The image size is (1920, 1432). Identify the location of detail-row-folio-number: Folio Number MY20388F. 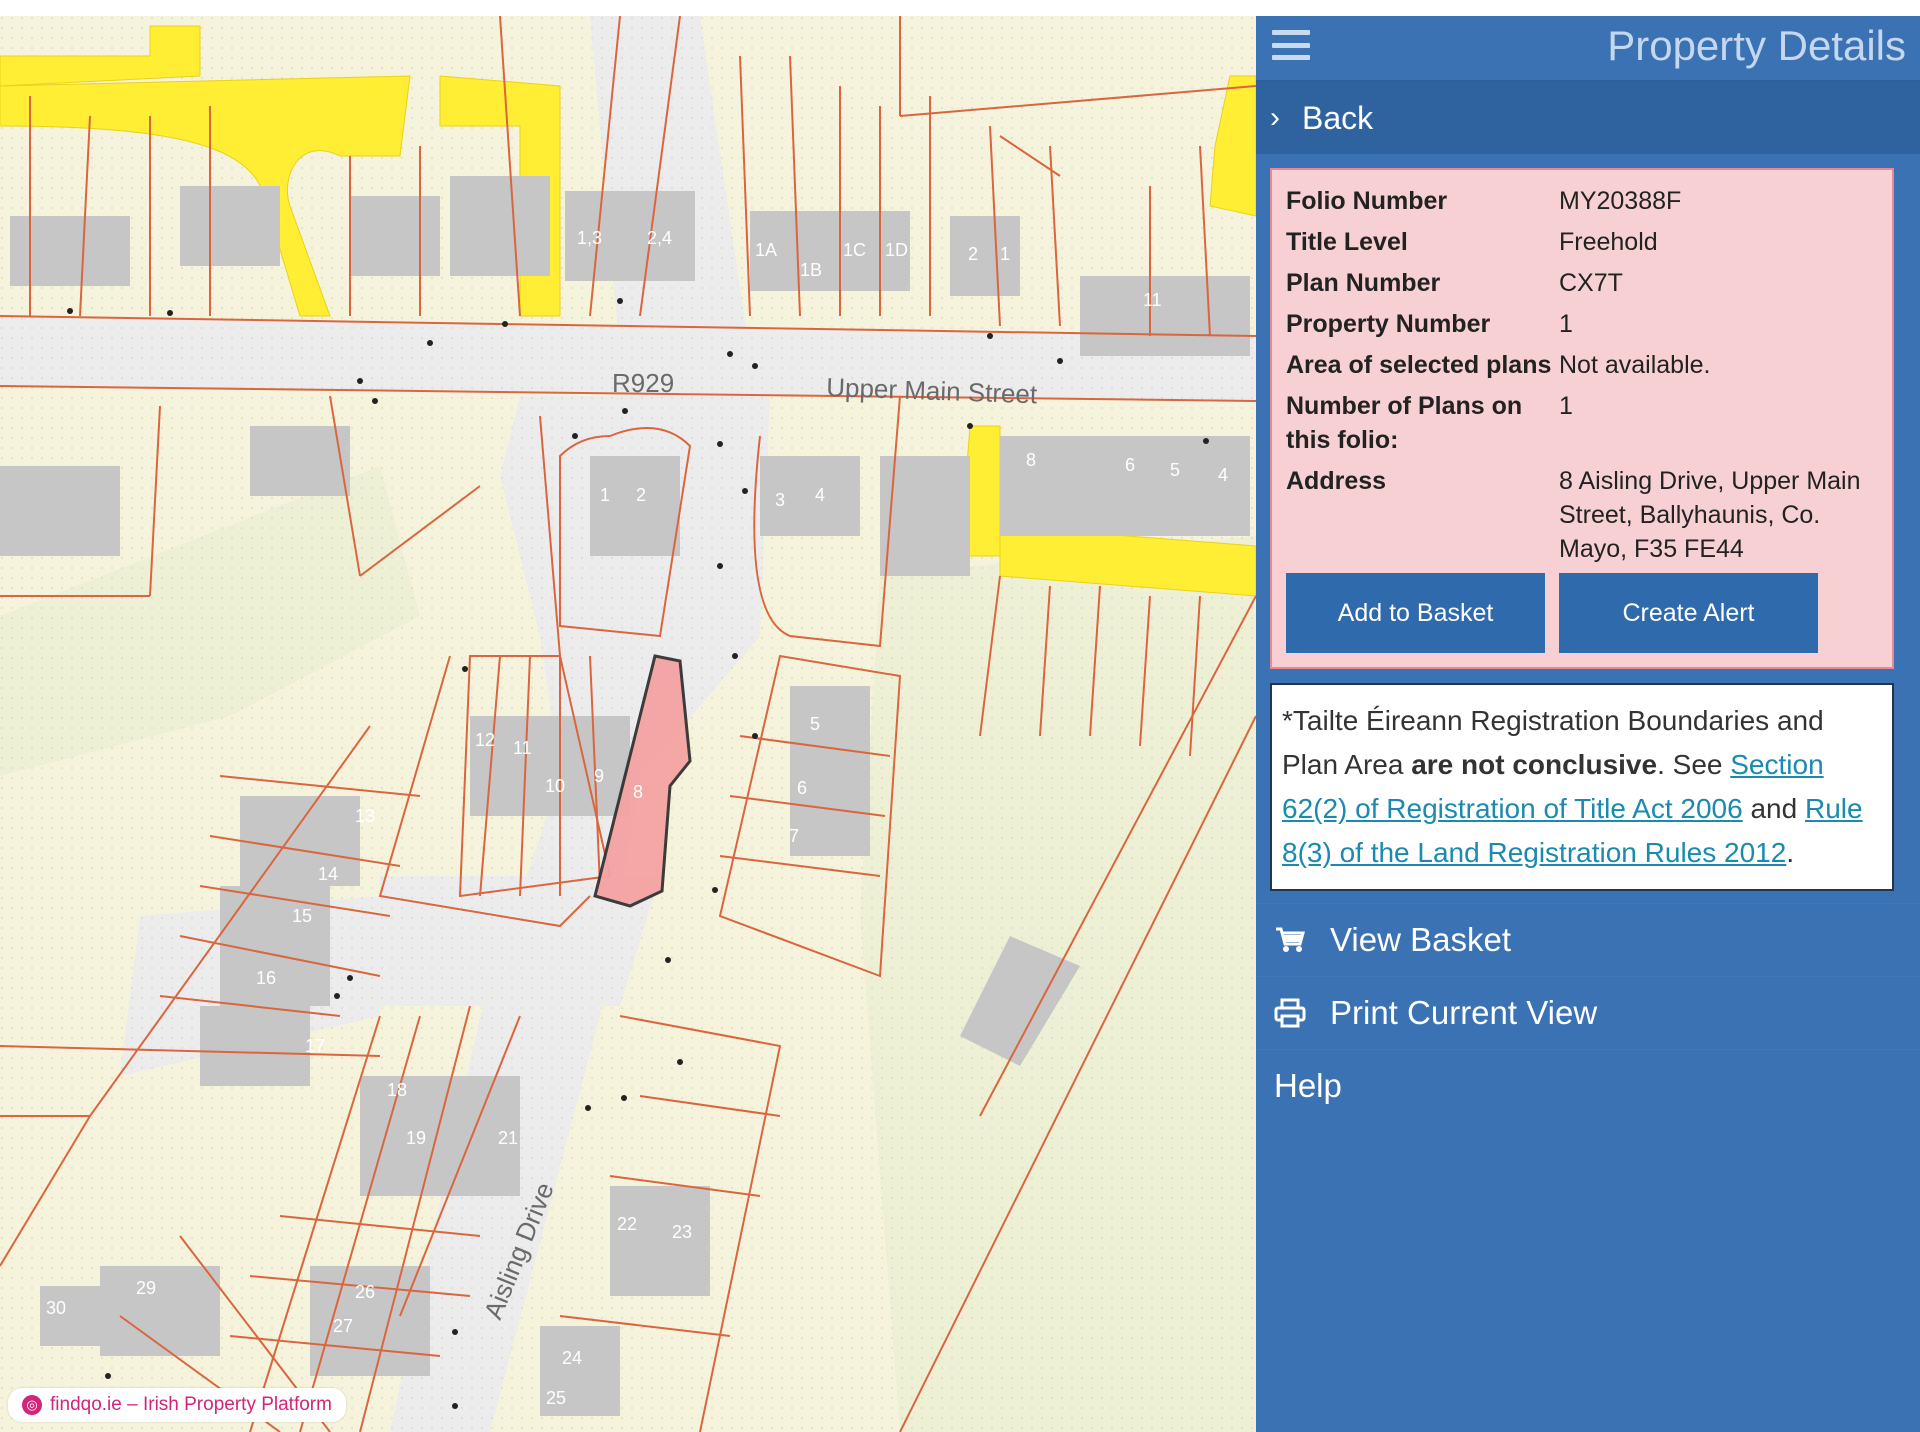
(1582, 201).